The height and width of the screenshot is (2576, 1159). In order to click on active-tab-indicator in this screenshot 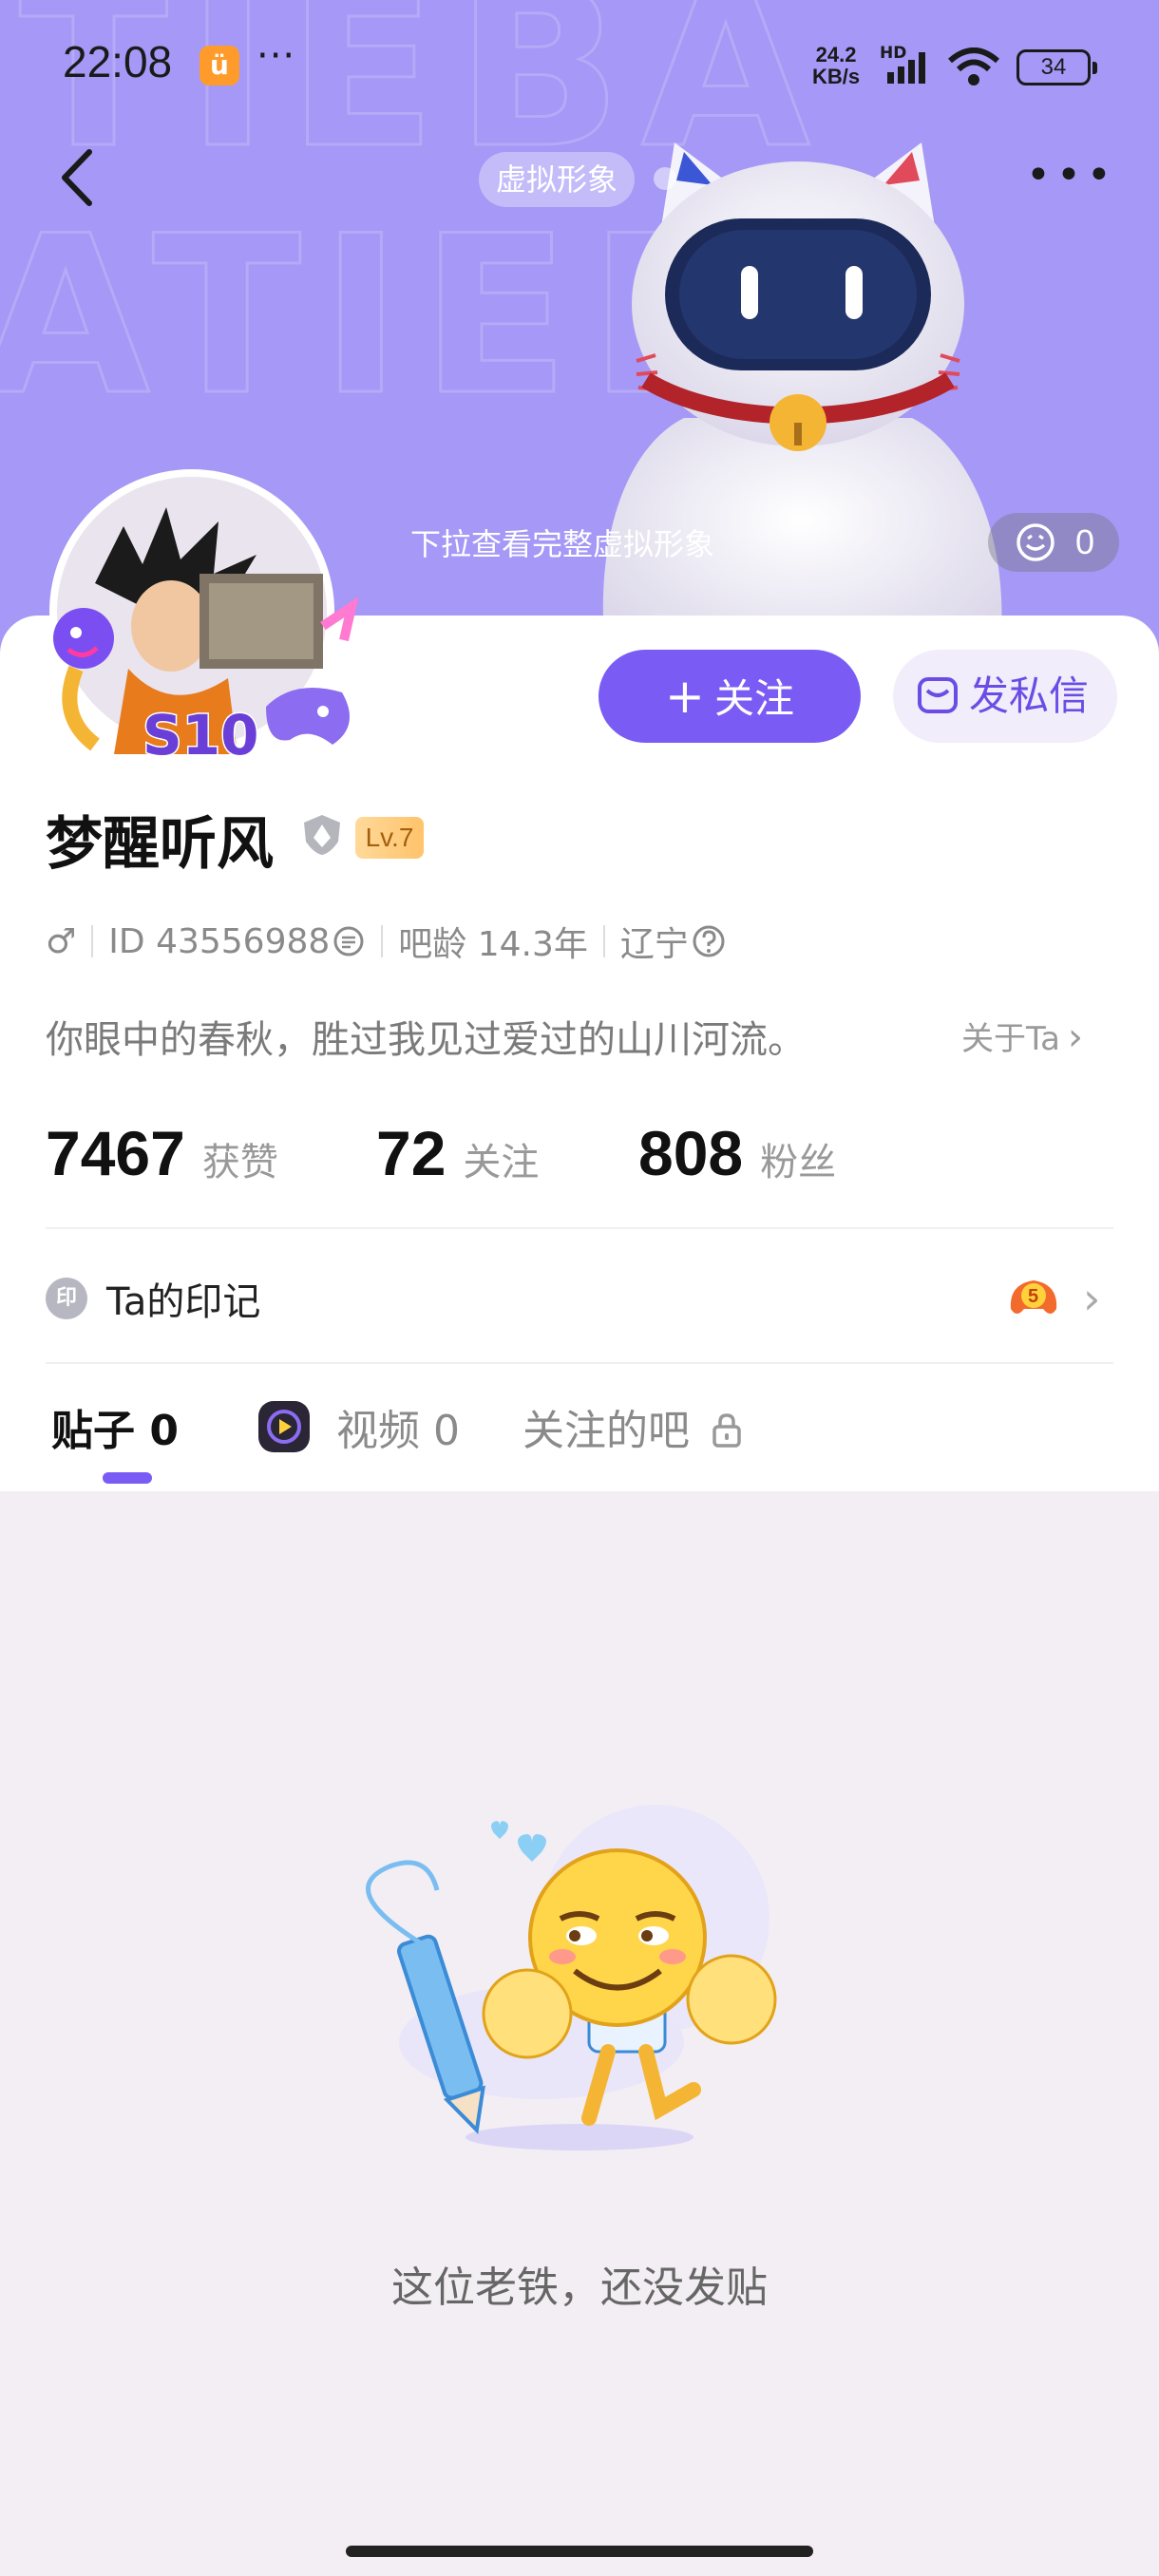, I will do `click(127, 1478)`.